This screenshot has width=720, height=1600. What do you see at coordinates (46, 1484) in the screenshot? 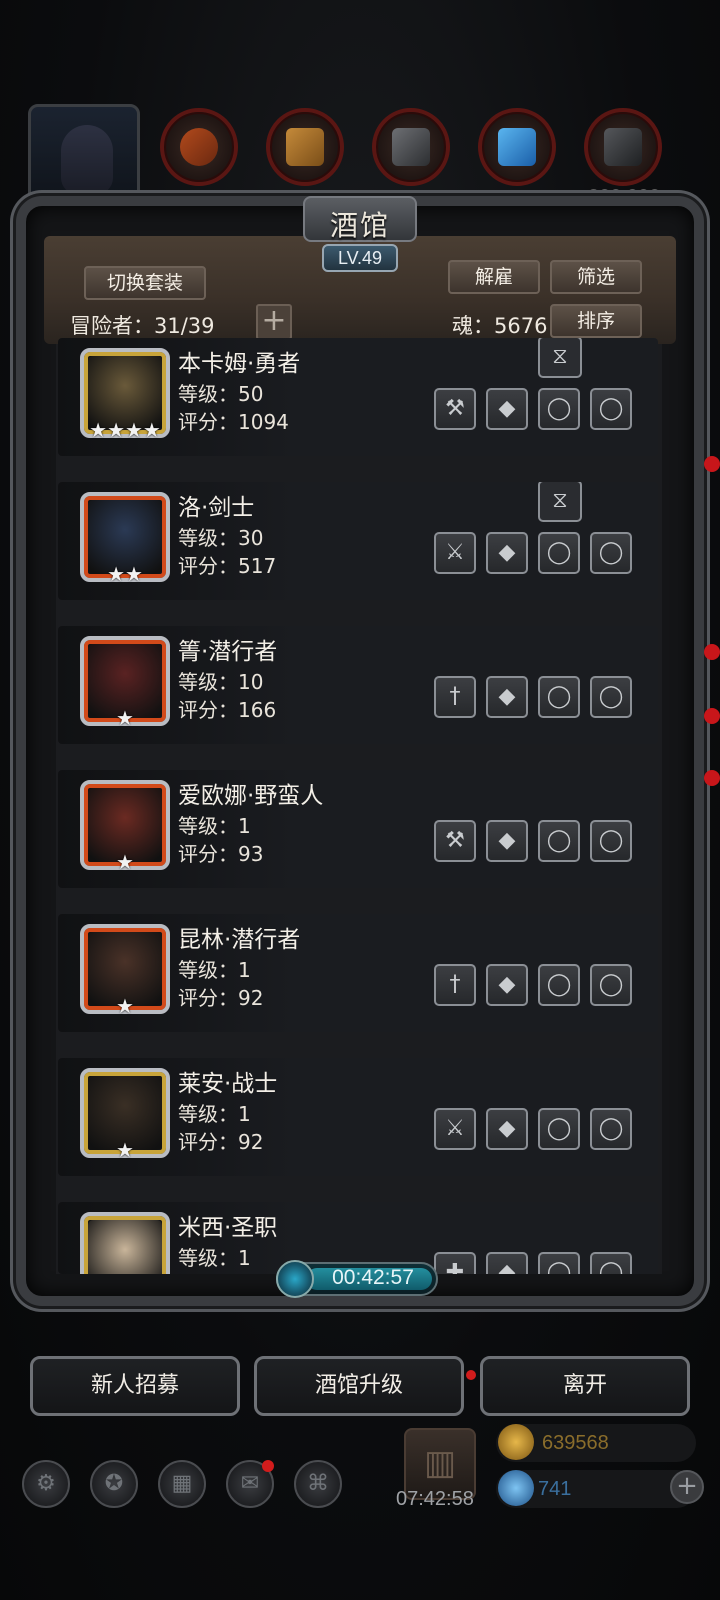
I see `settings-icon: ⚙` at bounding box center [46, 1484].